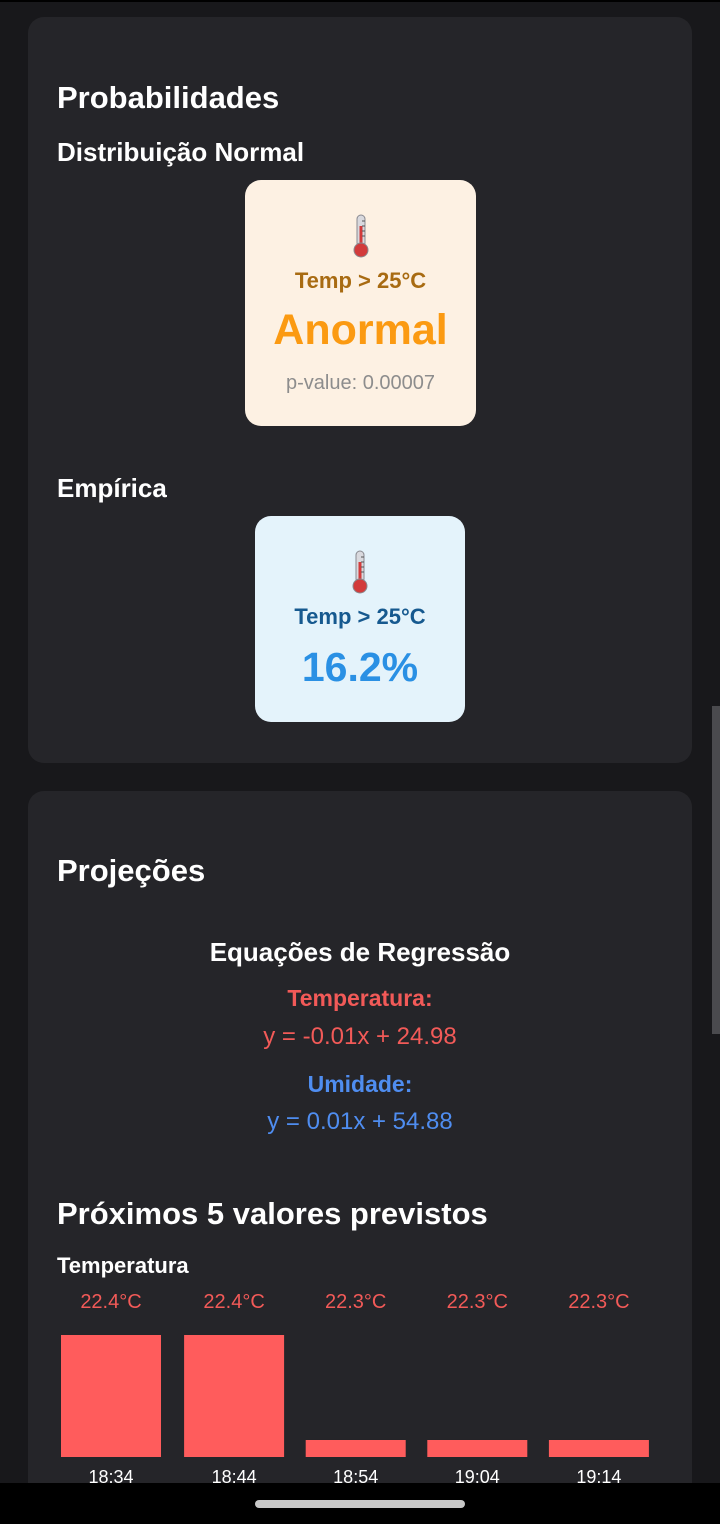 This screenshot has height=1524, width=720. I want to click on navigation-bar, so click(360, 1503).